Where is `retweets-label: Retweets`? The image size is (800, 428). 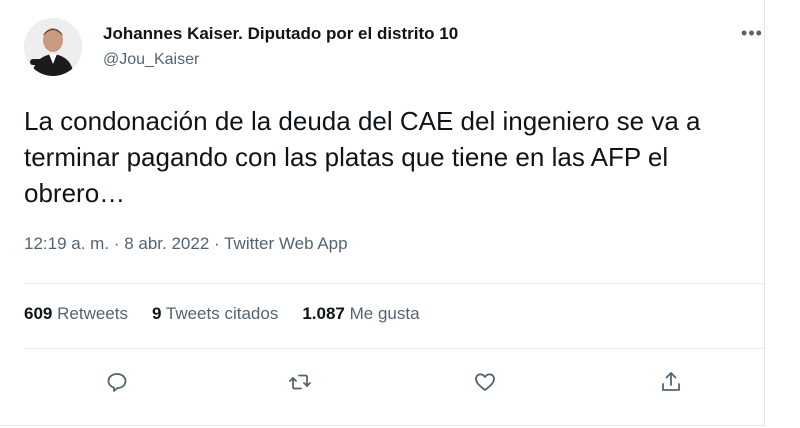
retweets-label: Retweets is located at coordinates (92, 313).